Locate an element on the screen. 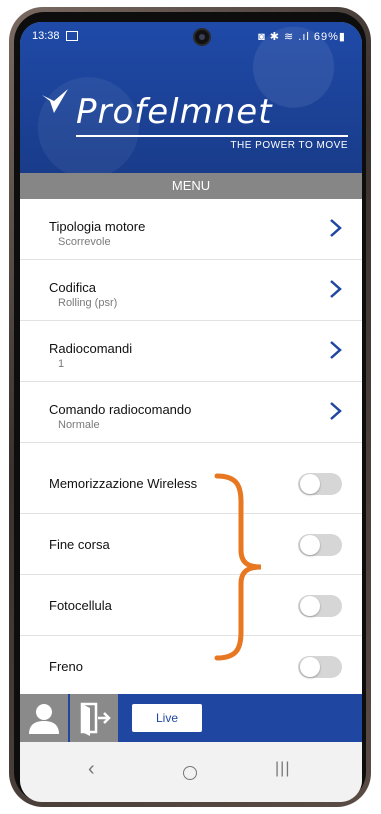  freno-toggle is located at coordinates (320, 667).